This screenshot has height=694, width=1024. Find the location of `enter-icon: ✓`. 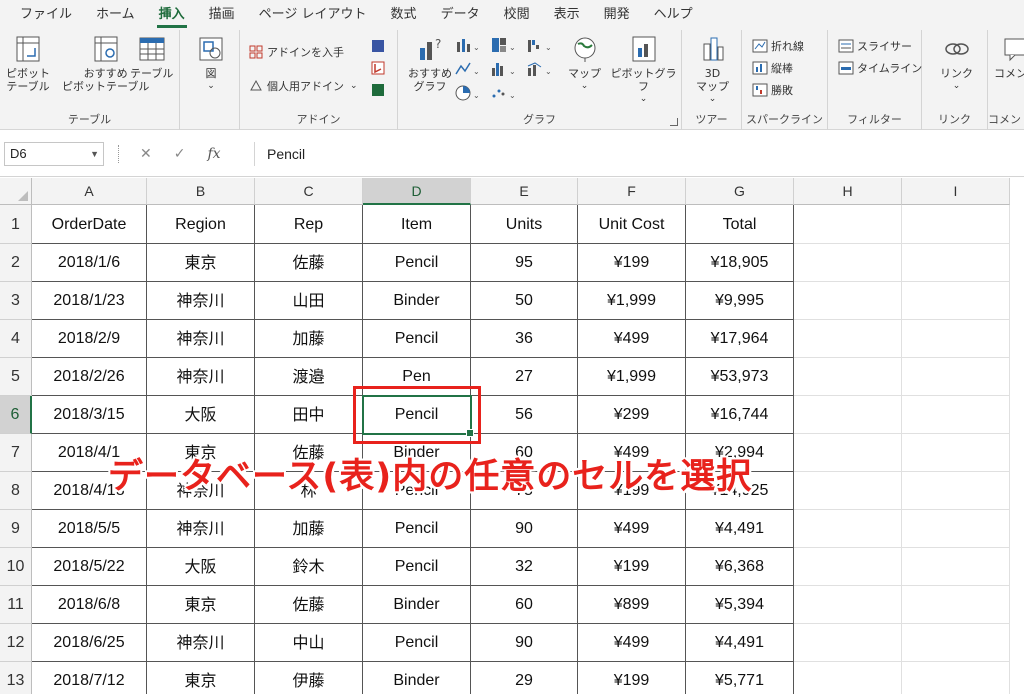

enter-icon: ✓ is located at coordinates (180, 154).